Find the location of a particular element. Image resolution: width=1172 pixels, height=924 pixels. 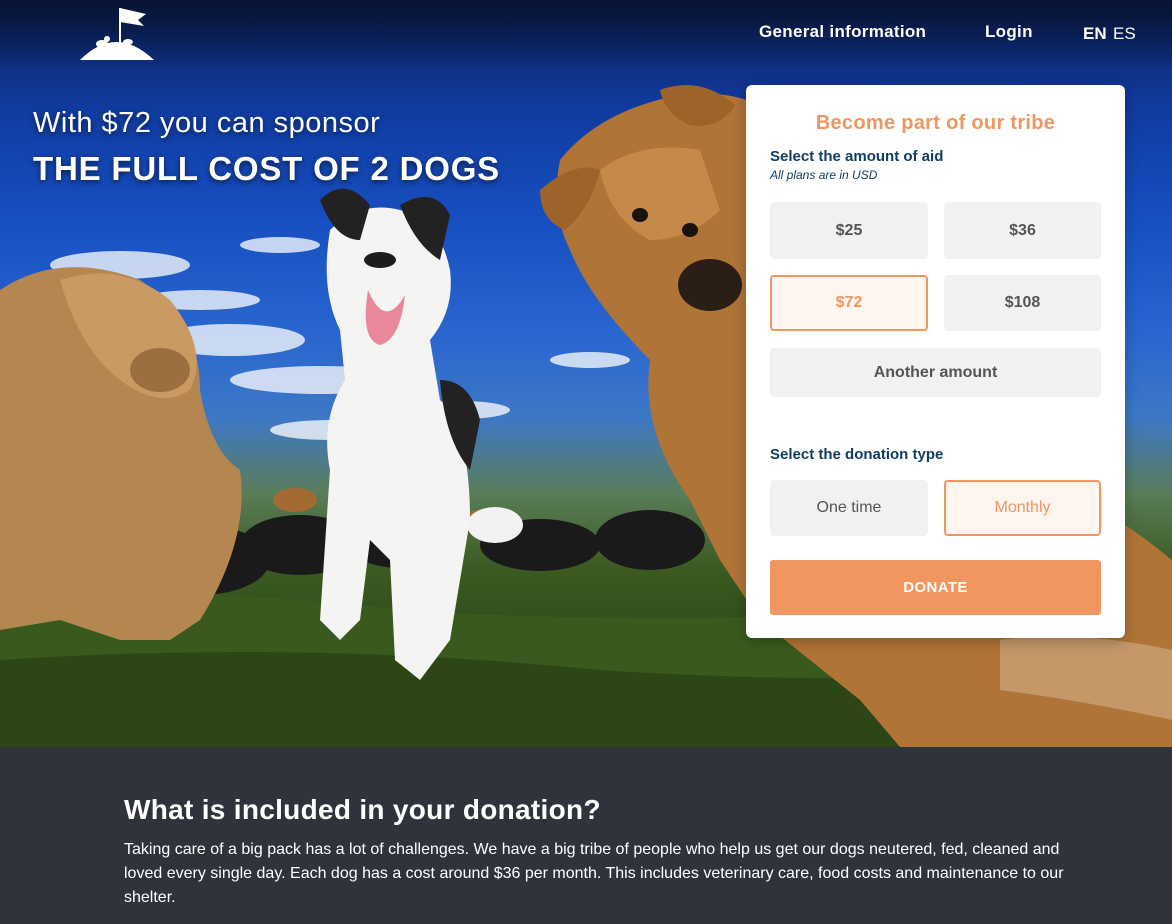

another-amount-button: Another amount is located at coordinates (935, 372).